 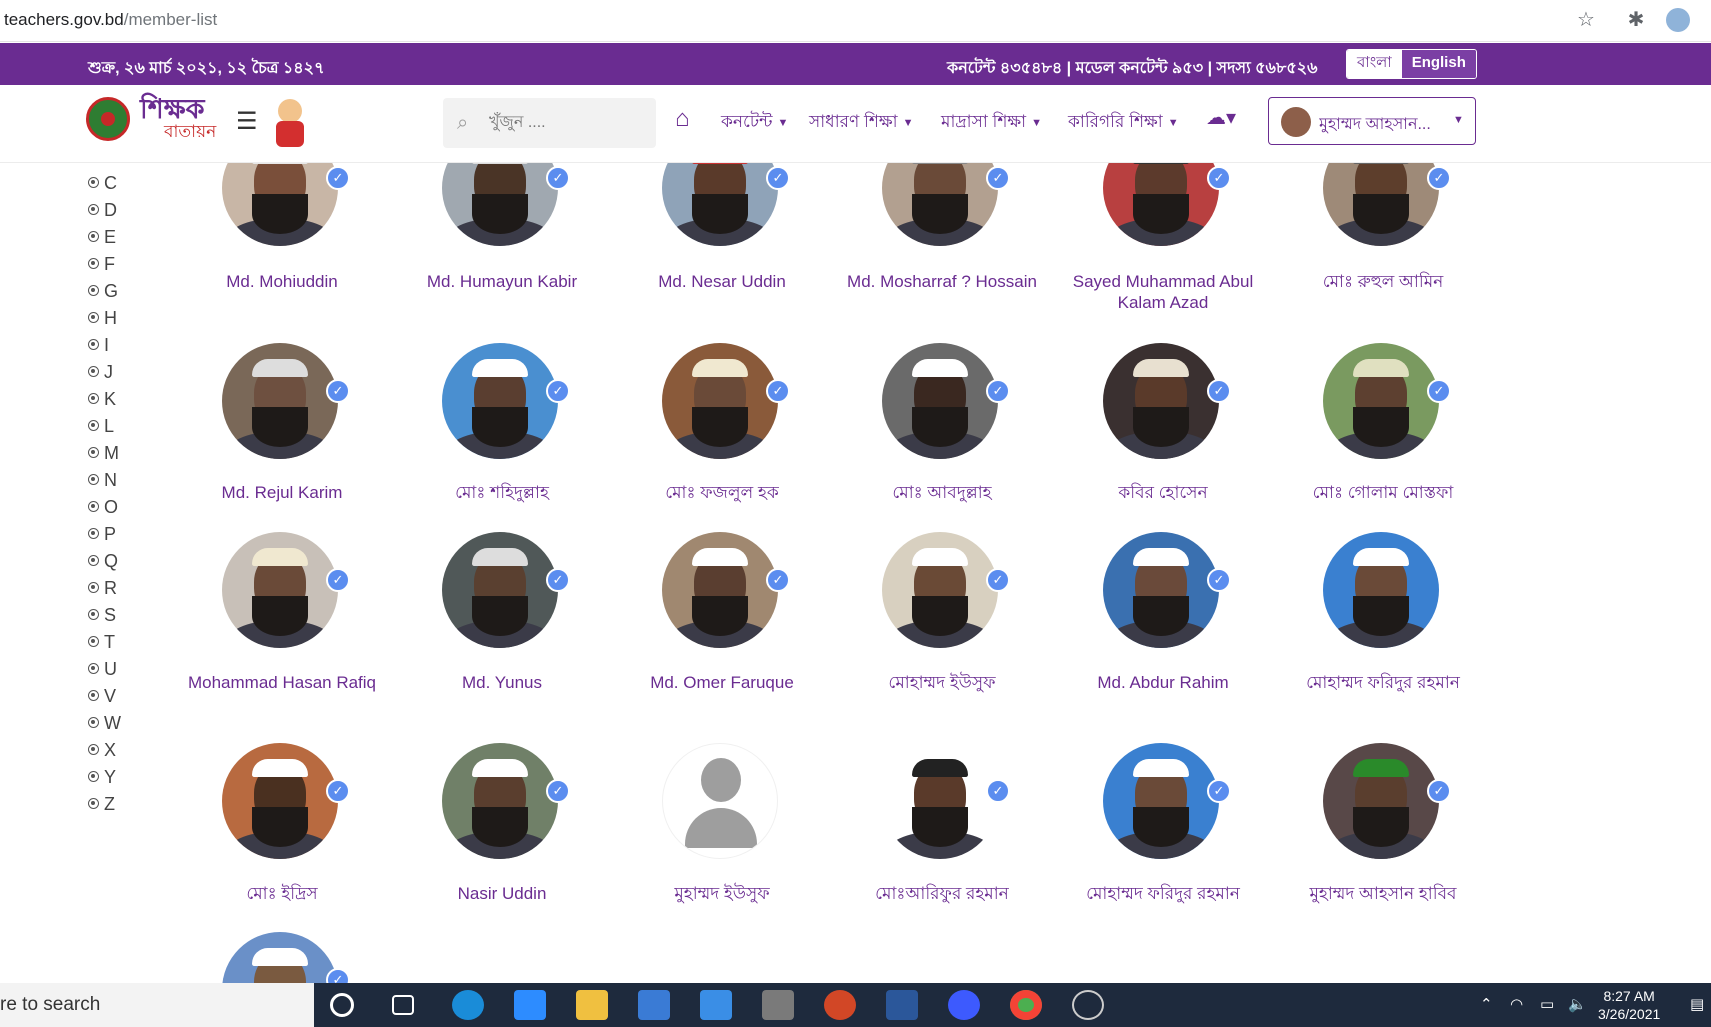 I want to click on alphabet-item-h: H, so click(x=104, y=320).